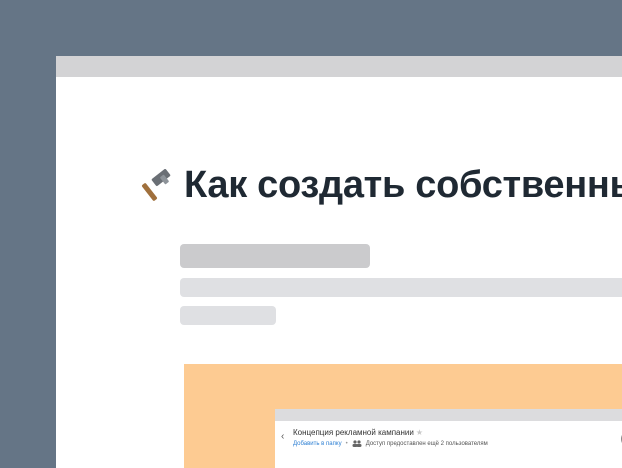 This screenshot has width=622, height=468. Describe the element at coordinates (285, 437) in the screenshot. I see `back-chevron-icon: ‹` at that location.